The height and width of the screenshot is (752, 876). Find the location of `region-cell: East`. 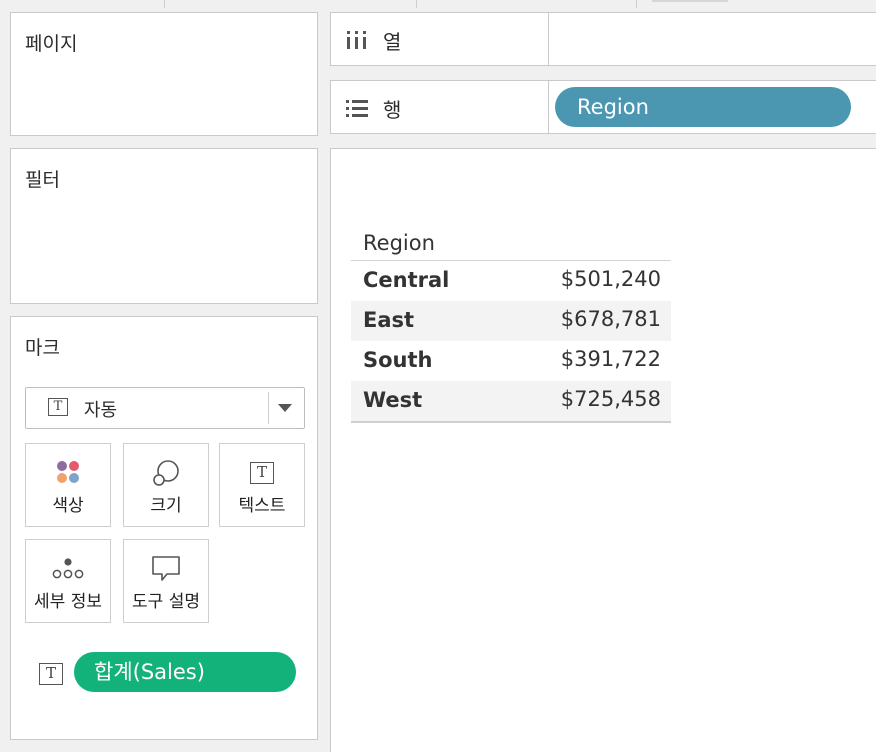

region-cell: East is located at coordinates (389, 320).